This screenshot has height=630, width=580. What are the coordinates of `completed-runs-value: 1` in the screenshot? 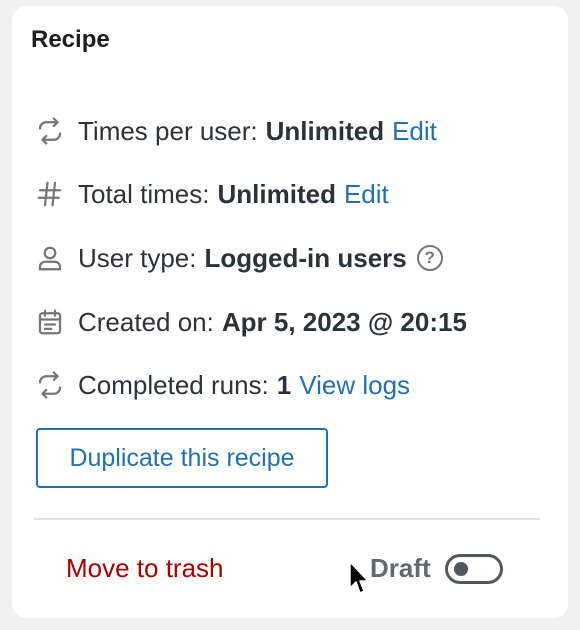 It's located at (284, 384).